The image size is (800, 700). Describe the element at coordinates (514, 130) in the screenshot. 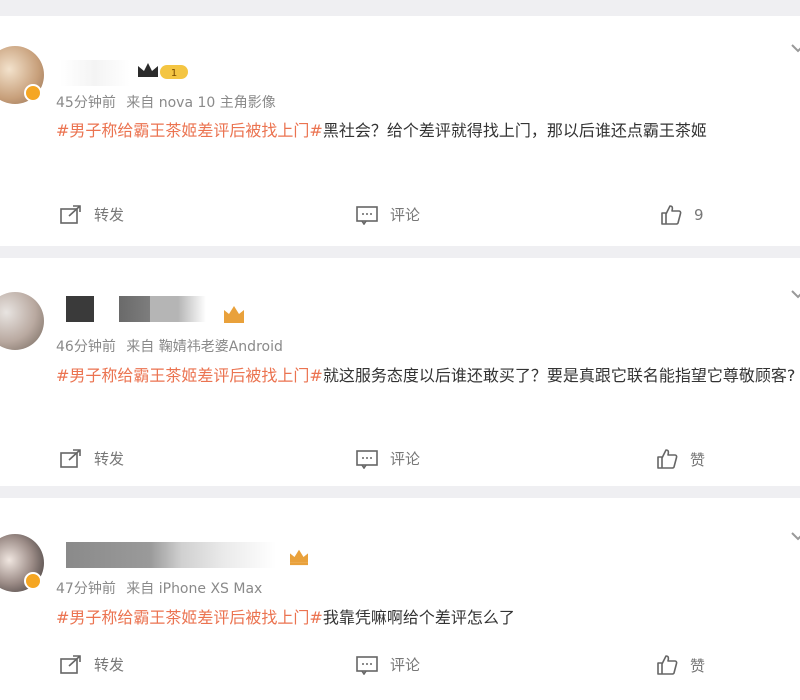

I see `post-text: 黑社会？给个差评就得找上门，那以后谁还点霸王茶姬` at that location.